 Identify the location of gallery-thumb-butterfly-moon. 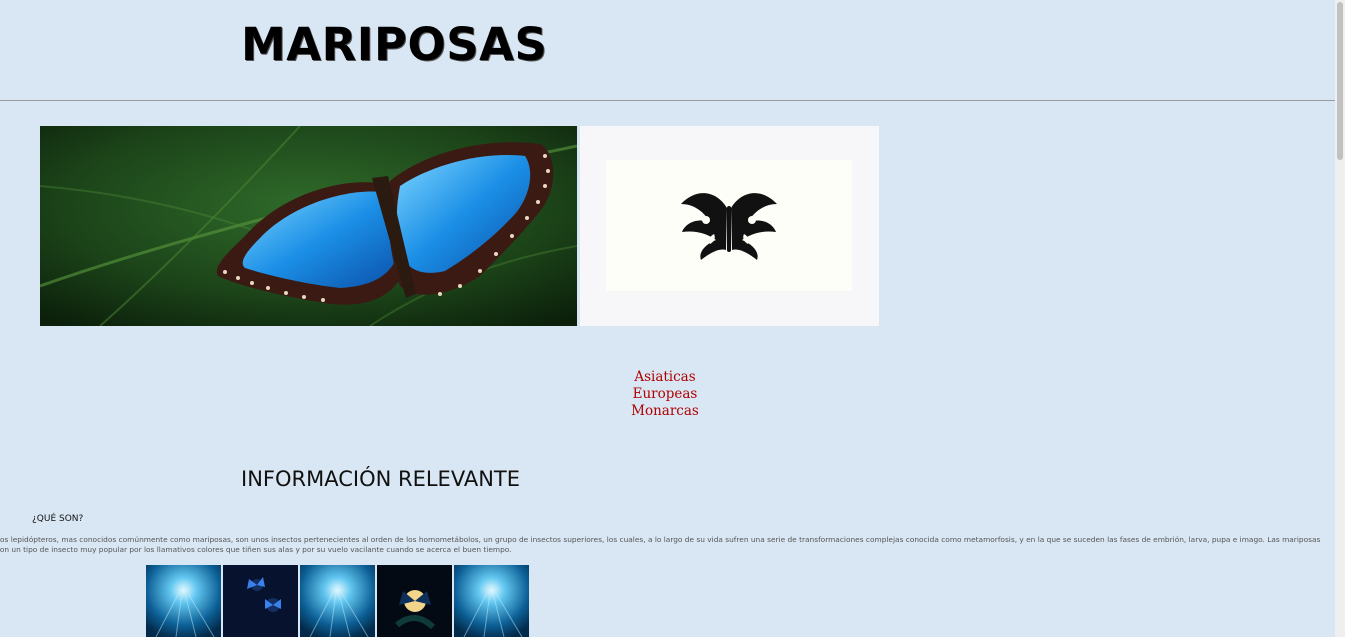
(414, 601).